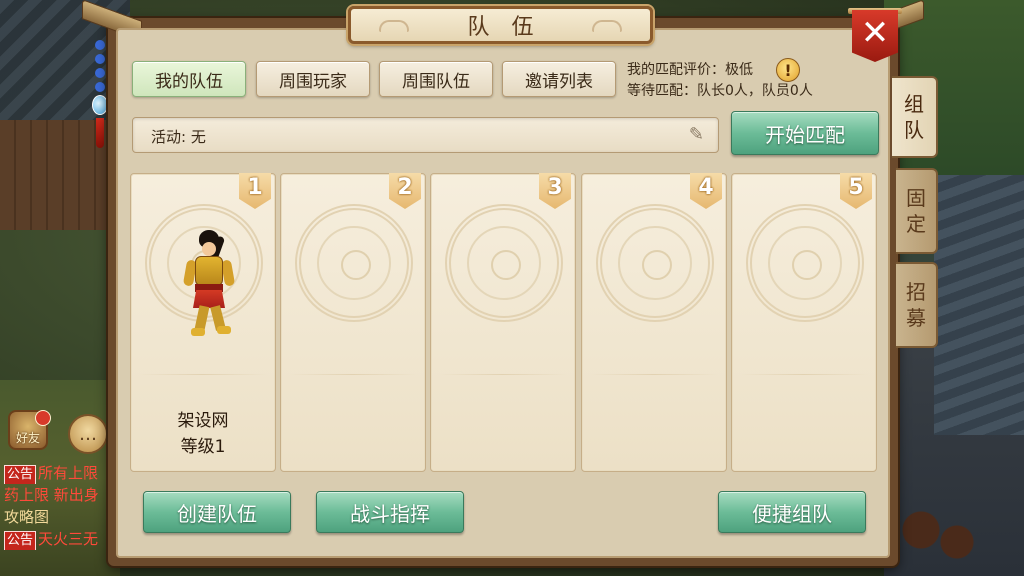 Image resolution: width=1024 pixels, height=576 pixels. What do you see at coordinates (405, 191) in the screenshot?
I see `slot-number: 2` at bounding box center [405, 191].